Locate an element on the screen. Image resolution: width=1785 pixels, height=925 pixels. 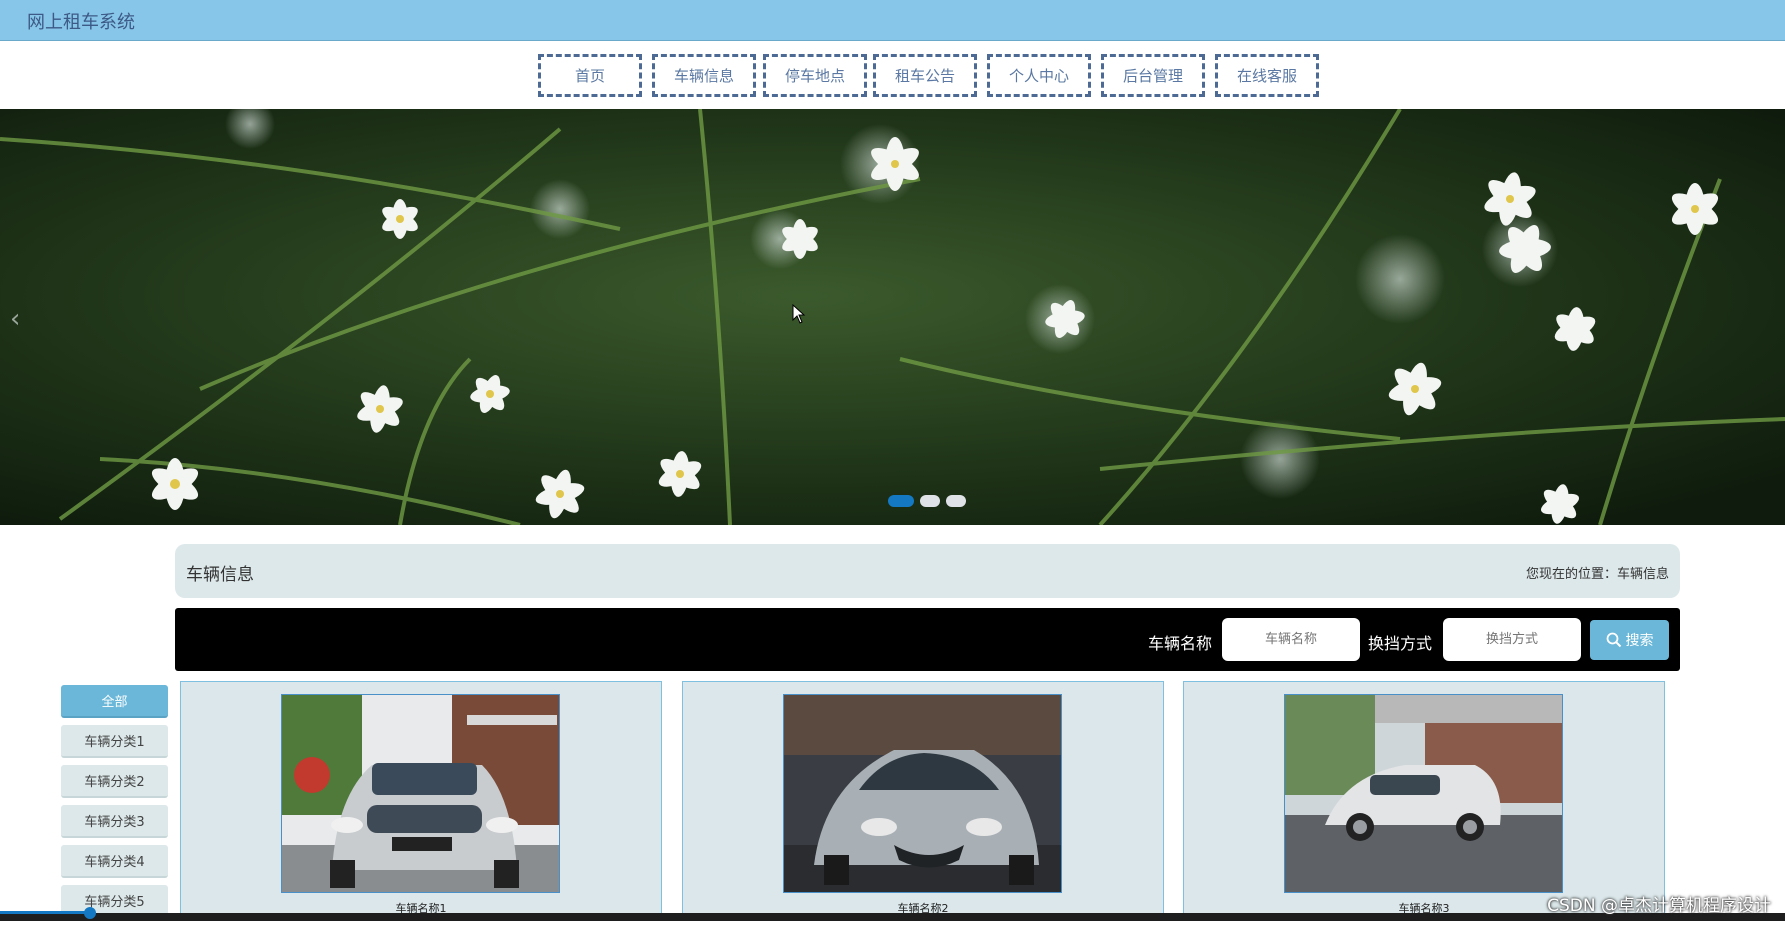
nav-home: 首页 is located at coordinates (590, 75).